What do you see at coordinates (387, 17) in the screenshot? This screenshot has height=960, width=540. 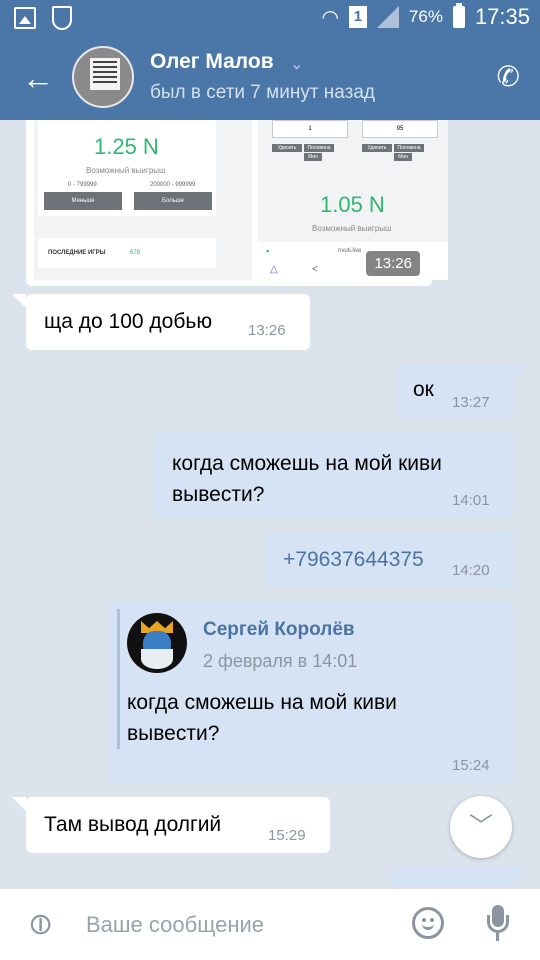 I see `signal-icon` at bounding box center [387, 17].